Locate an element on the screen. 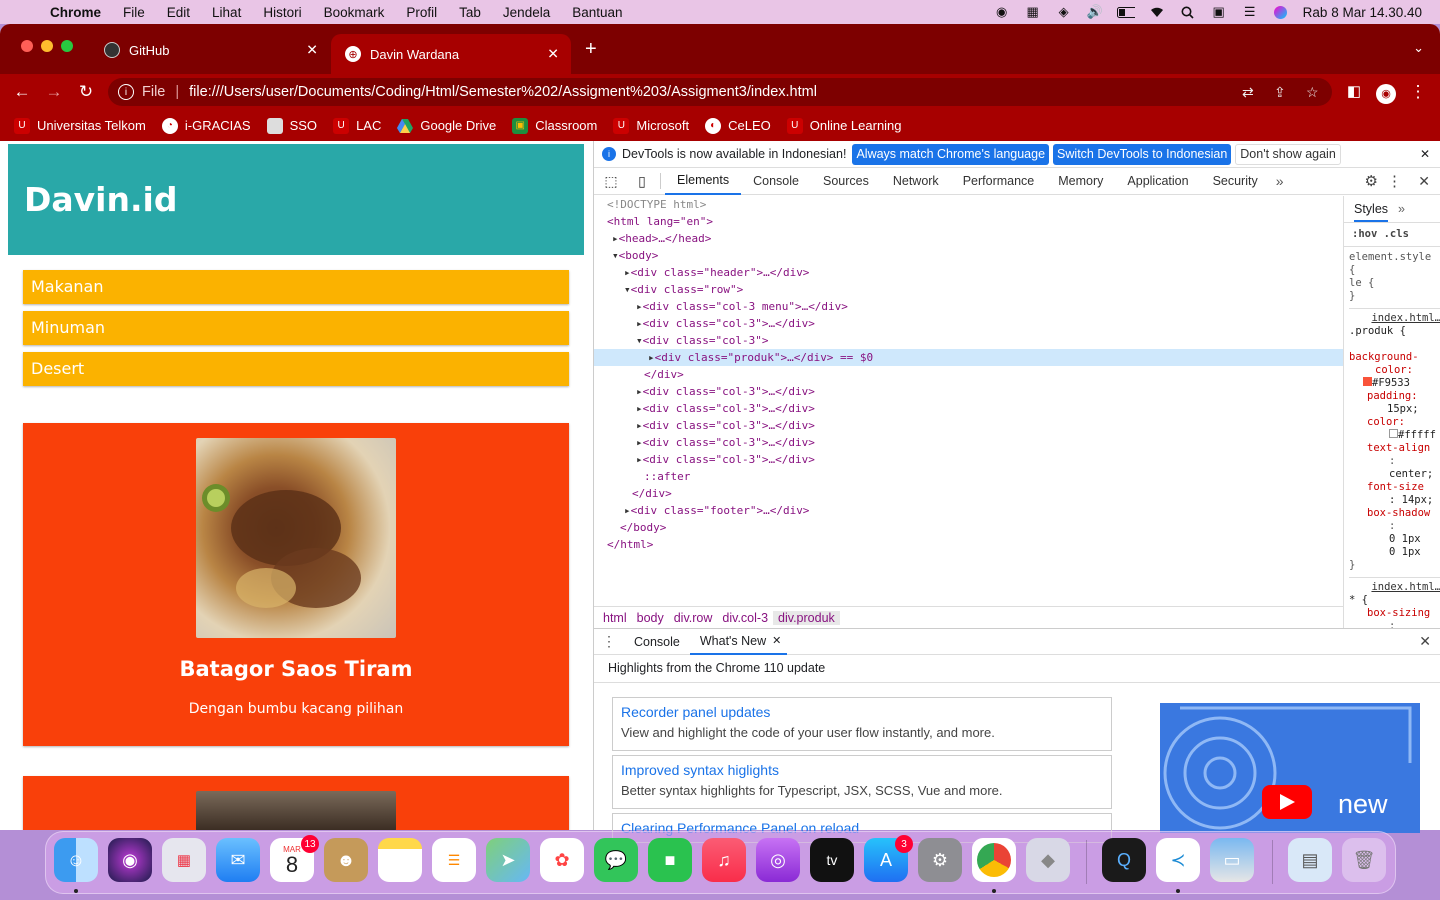  match-language-button: Always match Chrome's language is located at coordinates (951, 154).